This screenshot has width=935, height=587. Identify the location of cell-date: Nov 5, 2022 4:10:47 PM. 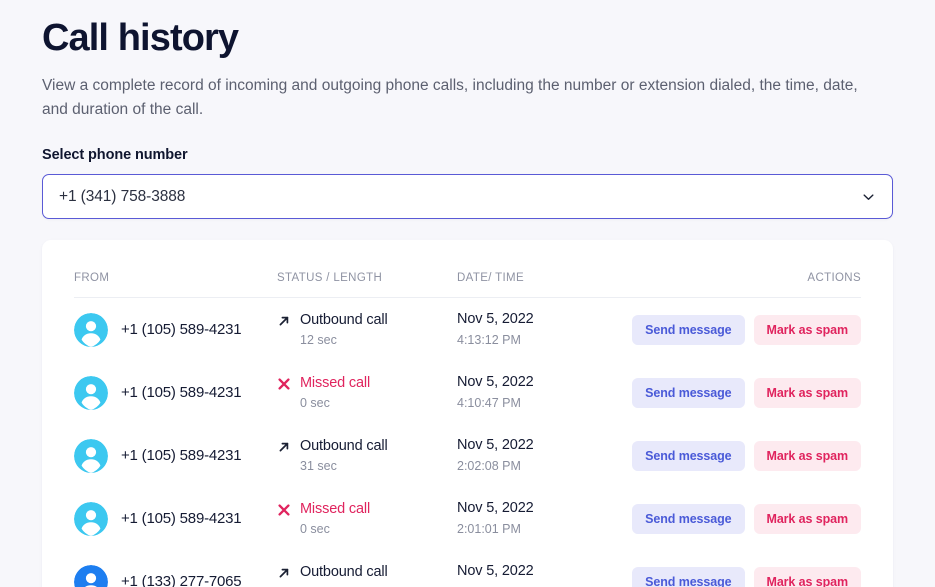
(555, 392).